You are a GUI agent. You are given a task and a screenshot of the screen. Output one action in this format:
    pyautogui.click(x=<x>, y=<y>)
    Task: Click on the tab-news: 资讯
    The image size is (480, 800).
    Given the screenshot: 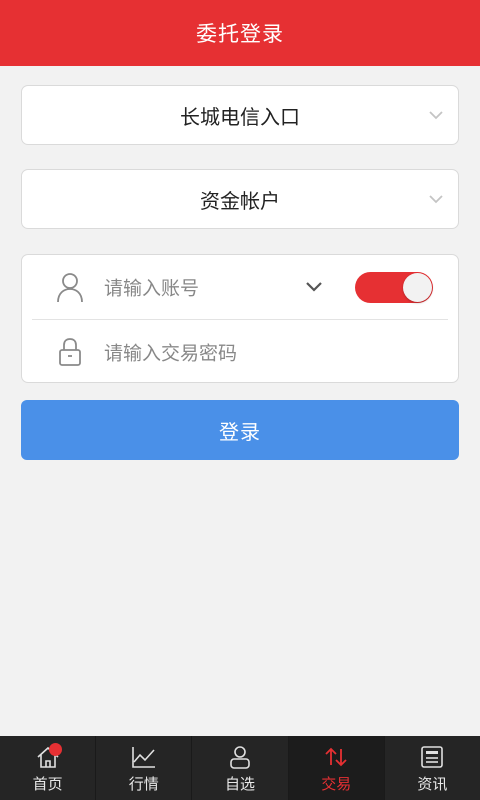 What is the action you would take?
    pyautogui.click(x=431, y=768)
    